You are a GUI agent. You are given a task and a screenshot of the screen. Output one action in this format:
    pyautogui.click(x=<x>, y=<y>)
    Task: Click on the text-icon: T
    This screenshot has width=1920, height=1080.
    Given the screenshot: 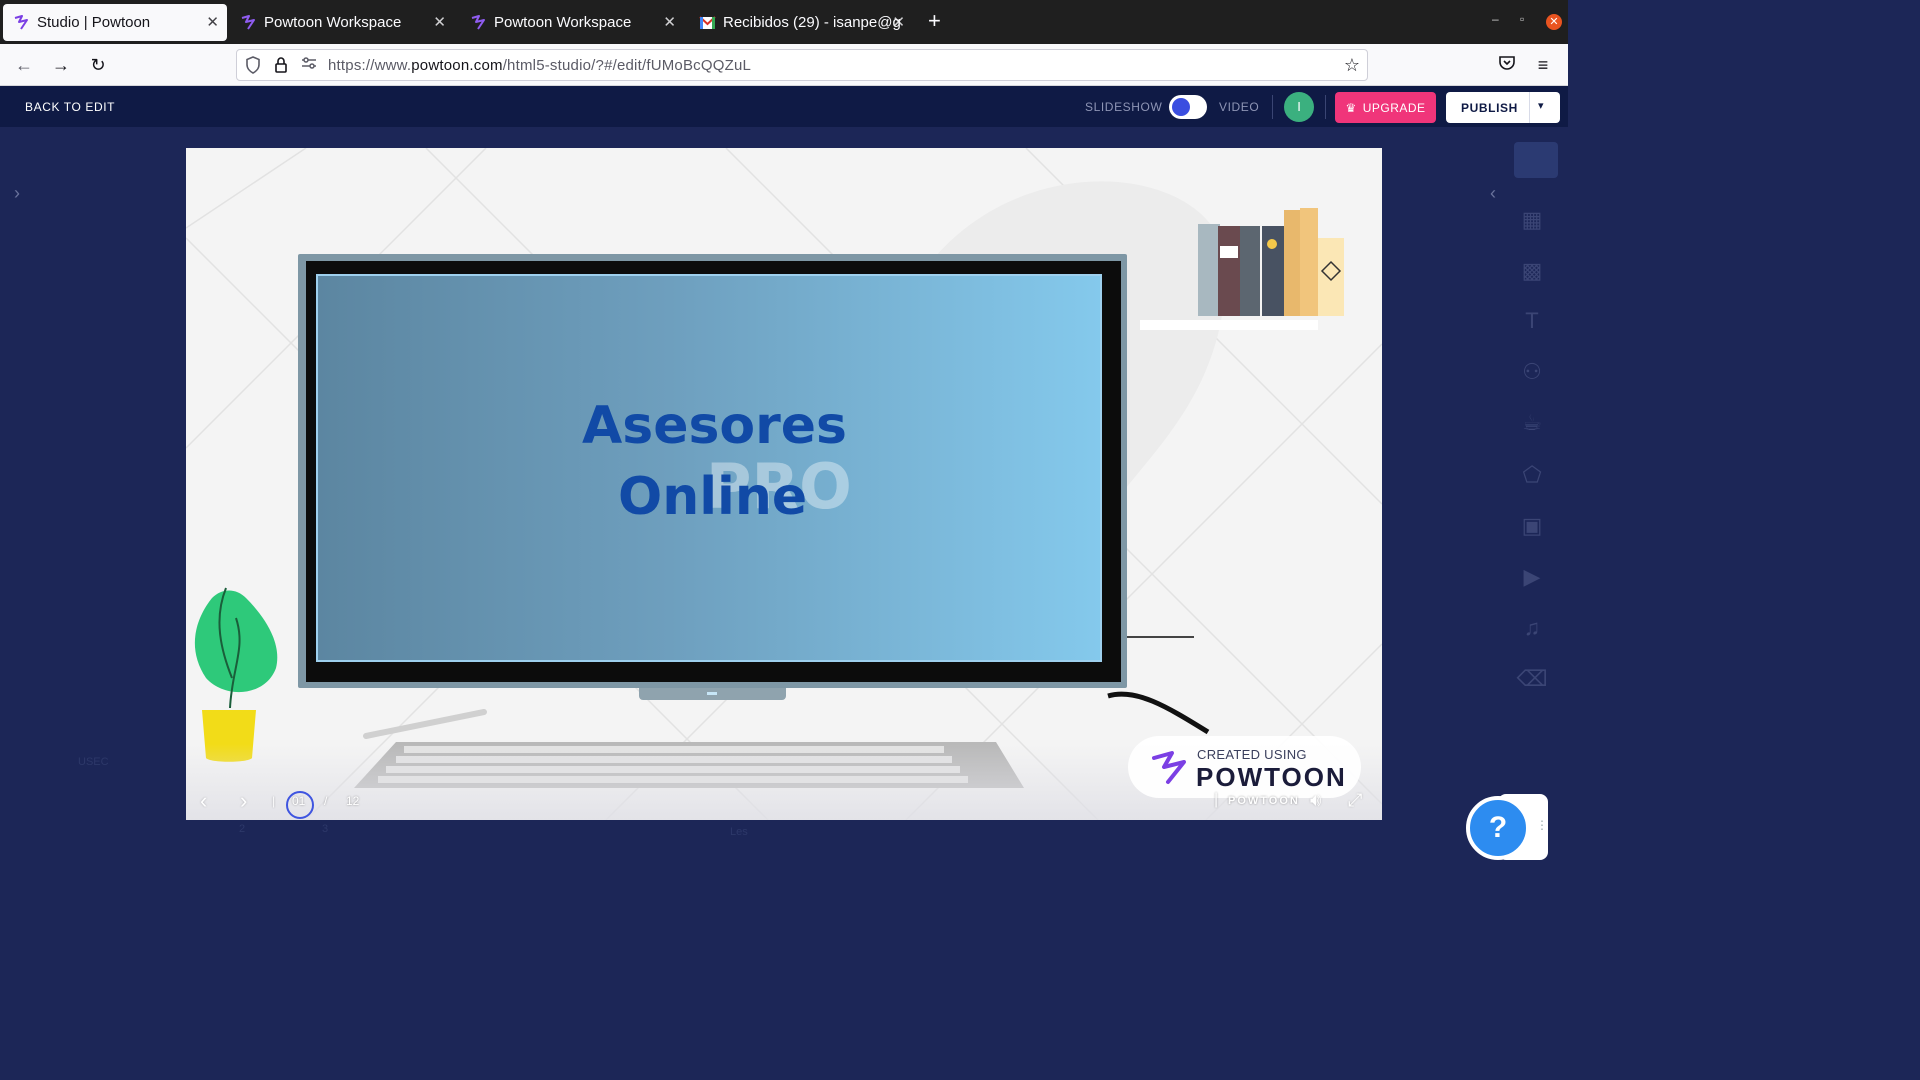 What is the action you would take?
    pyautogui.click(x=1532, y=321)
    